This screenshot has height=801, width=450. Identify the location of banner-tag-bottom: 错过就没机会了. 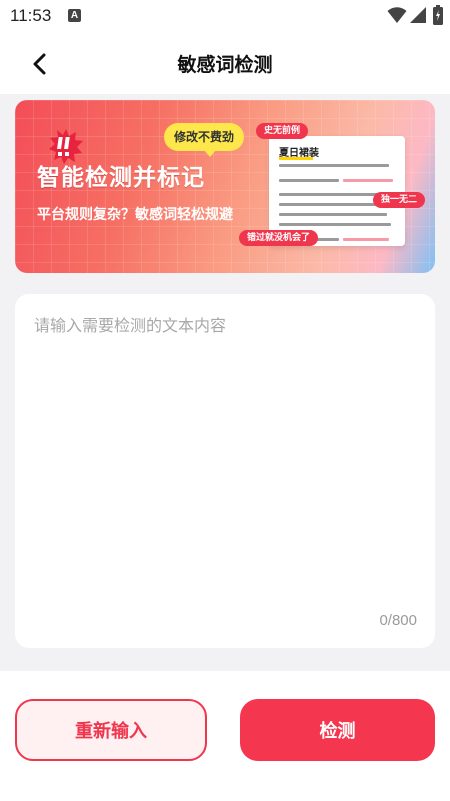
(279, 238).